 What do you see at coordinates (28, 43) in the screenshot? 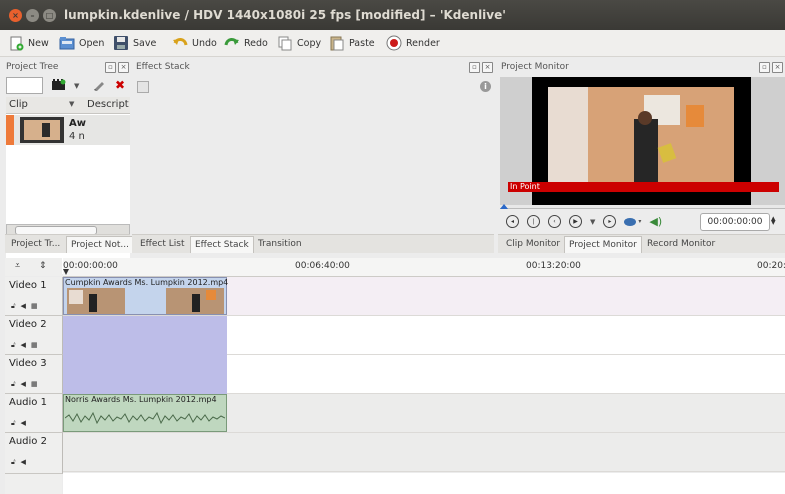
I see `new-button: New` at bounding box center [28, 43].